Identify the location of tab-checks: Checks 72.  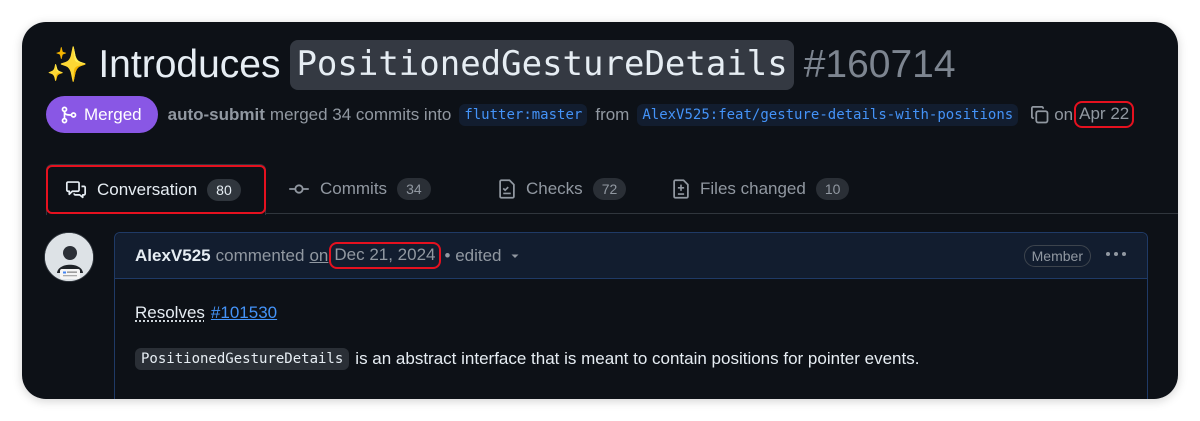
(562, 189).